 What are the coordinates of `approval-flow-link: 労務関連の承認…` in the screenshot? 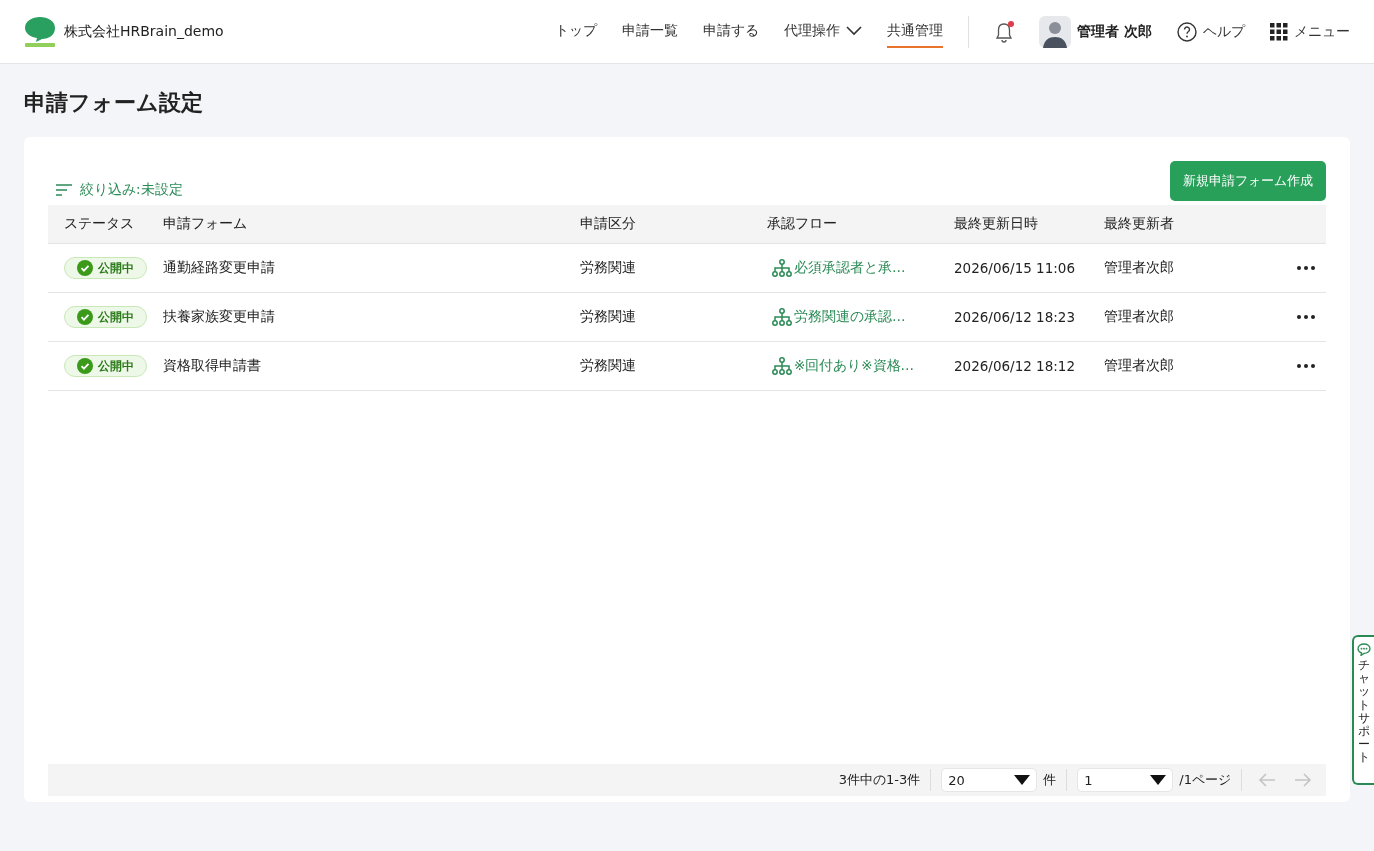 It's located at (839, 317).